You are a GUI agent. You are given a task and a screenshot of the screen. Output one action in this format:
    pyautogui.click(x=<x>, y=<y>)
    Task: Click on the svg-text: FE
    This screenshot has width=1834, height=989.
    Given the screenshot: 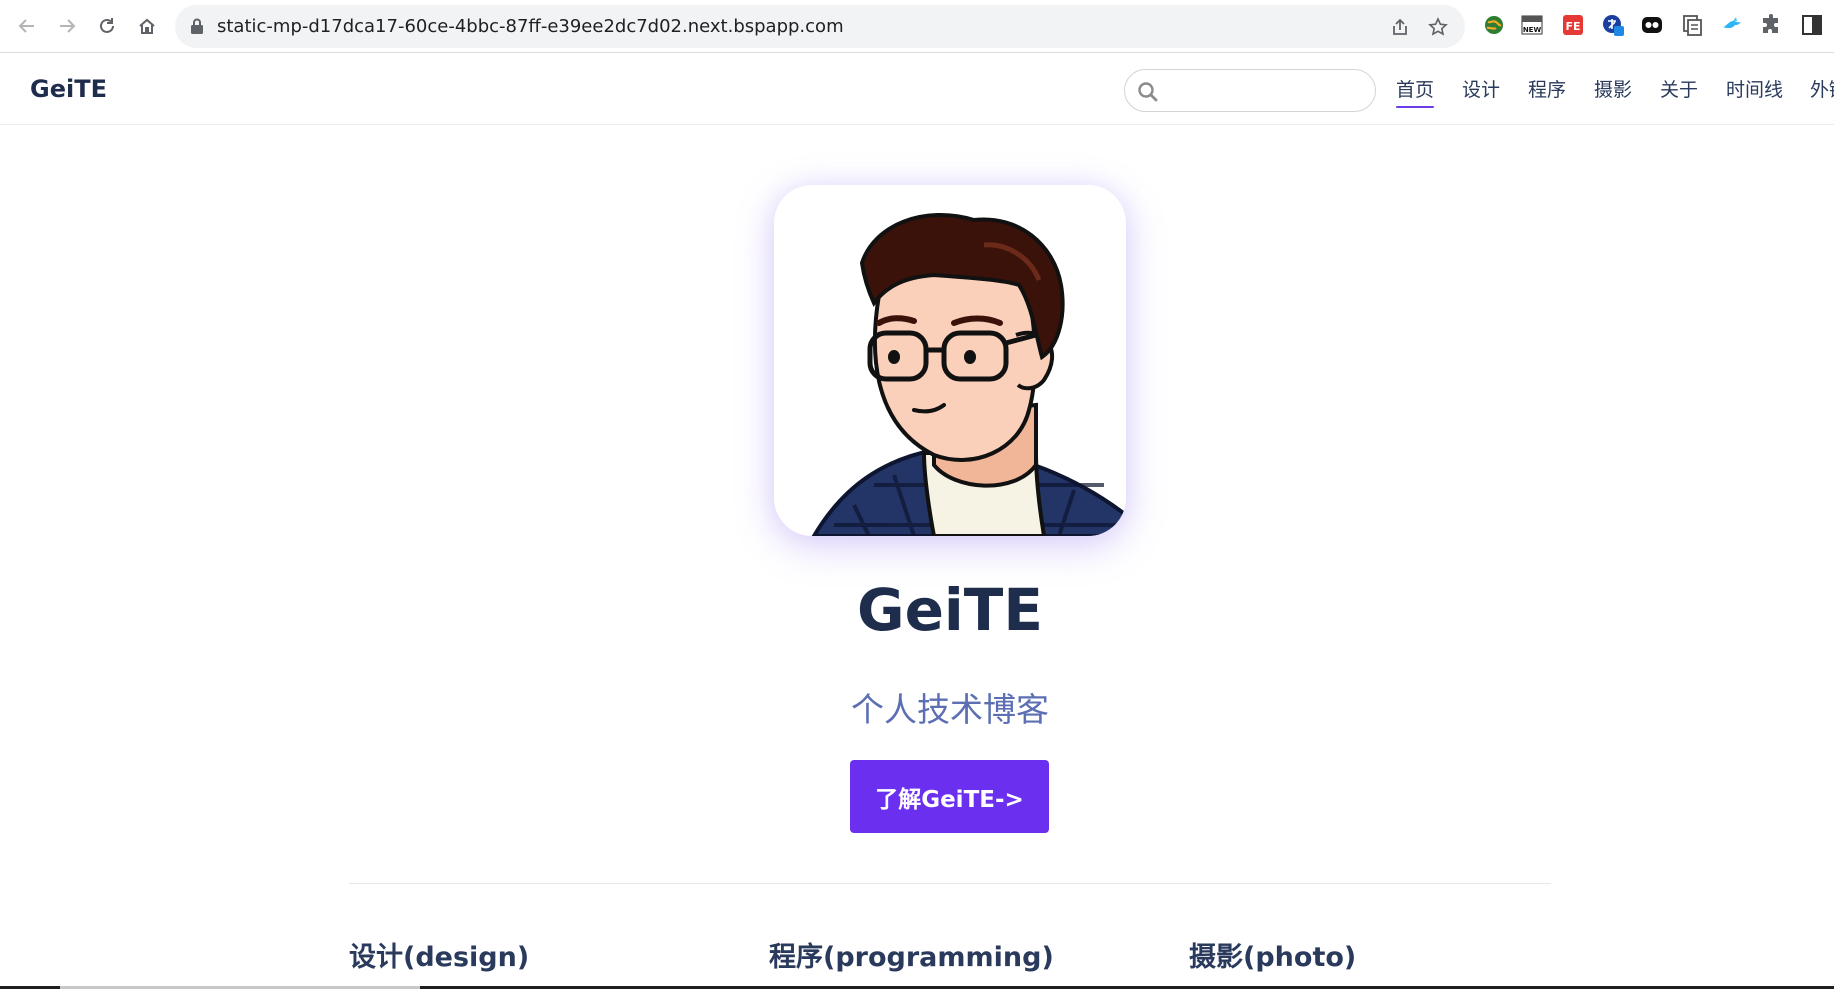 What is the action you would take?
    pyautogui.click(x=1572, y=26)
    